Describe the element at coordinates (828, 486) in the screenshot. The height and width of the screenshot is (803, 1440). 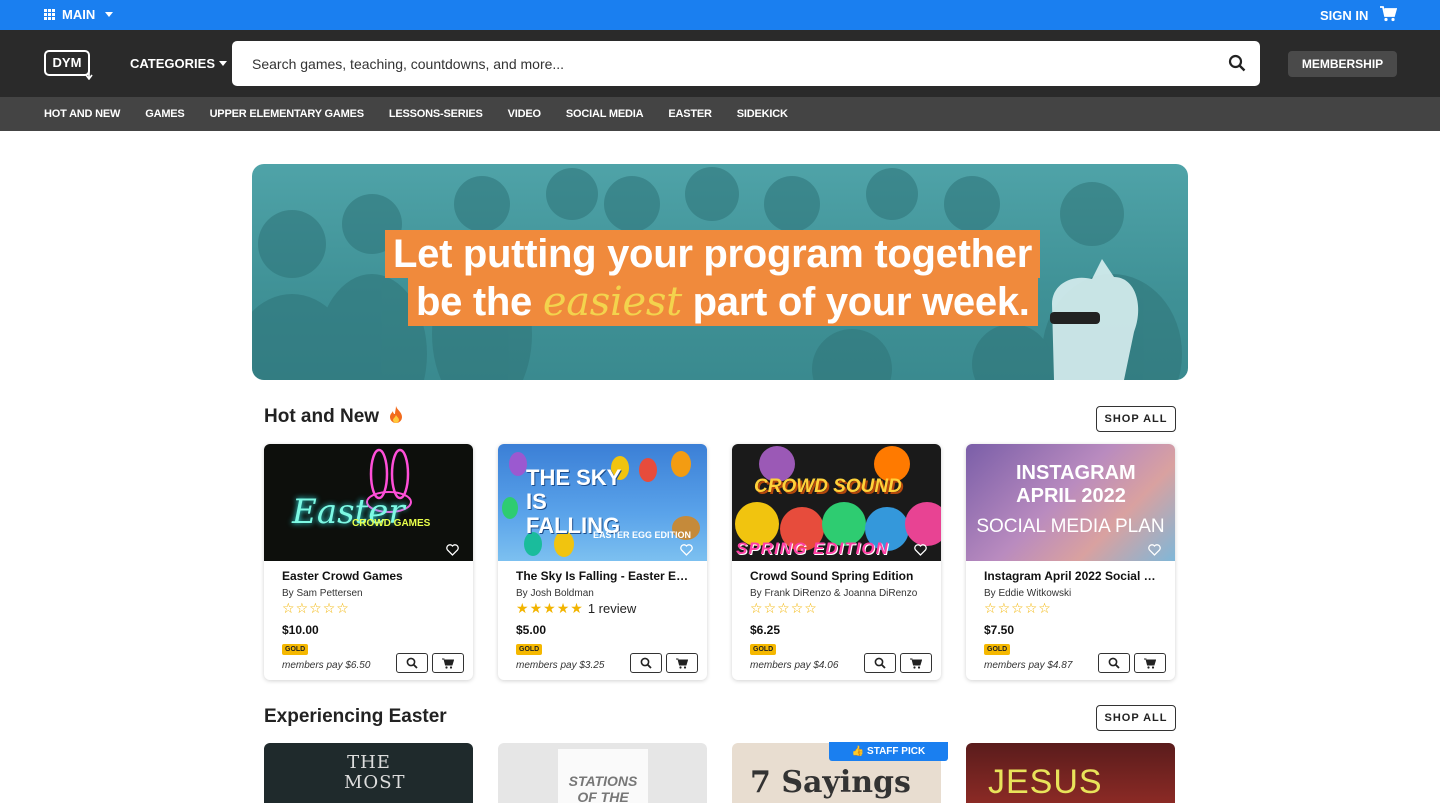
I see `thumb-title: CROWD SOUND` at that location.